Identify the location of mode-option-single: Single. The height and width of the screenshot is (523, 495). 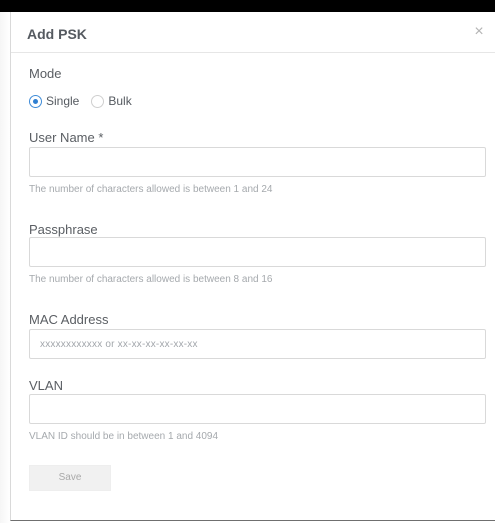
(54, 101).